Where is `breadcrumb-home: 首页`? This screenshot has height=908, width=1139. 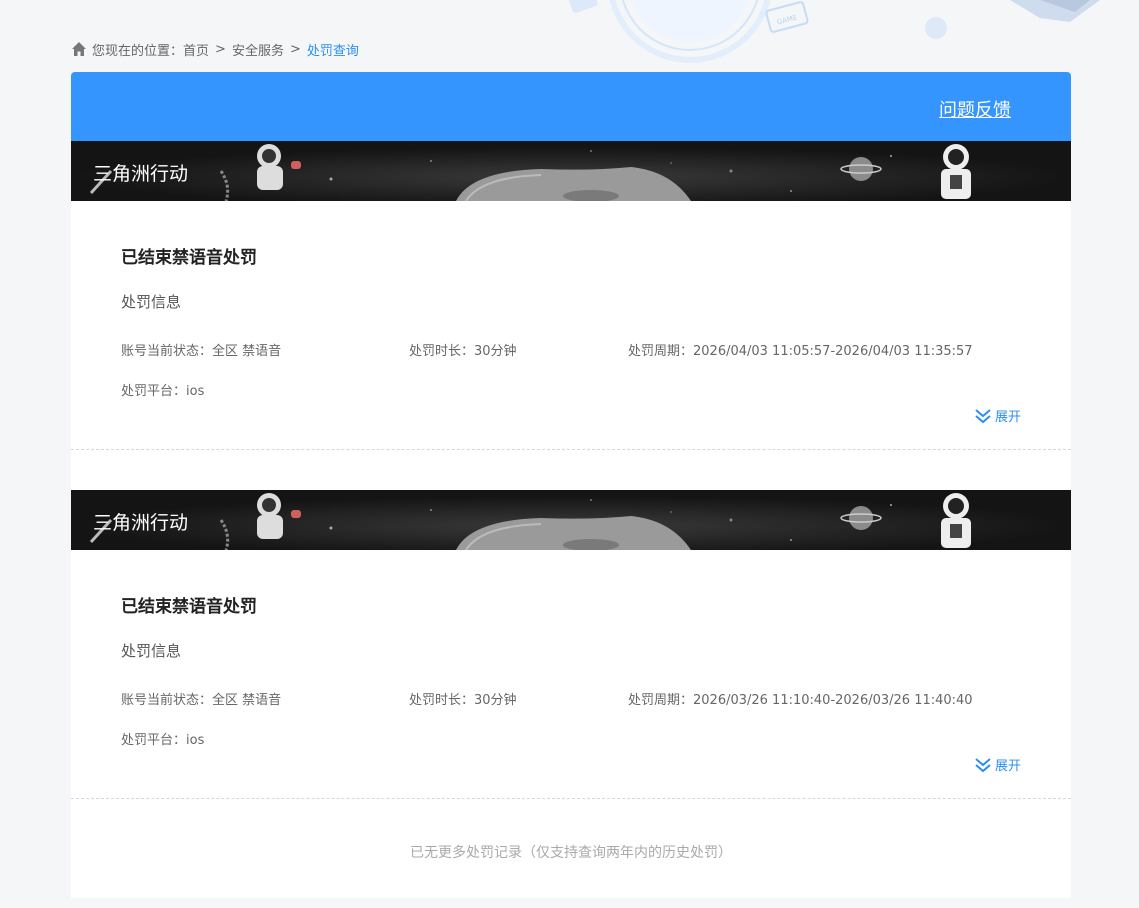
breadcrumb-home: 首页 is located at coordinates (196, 49).